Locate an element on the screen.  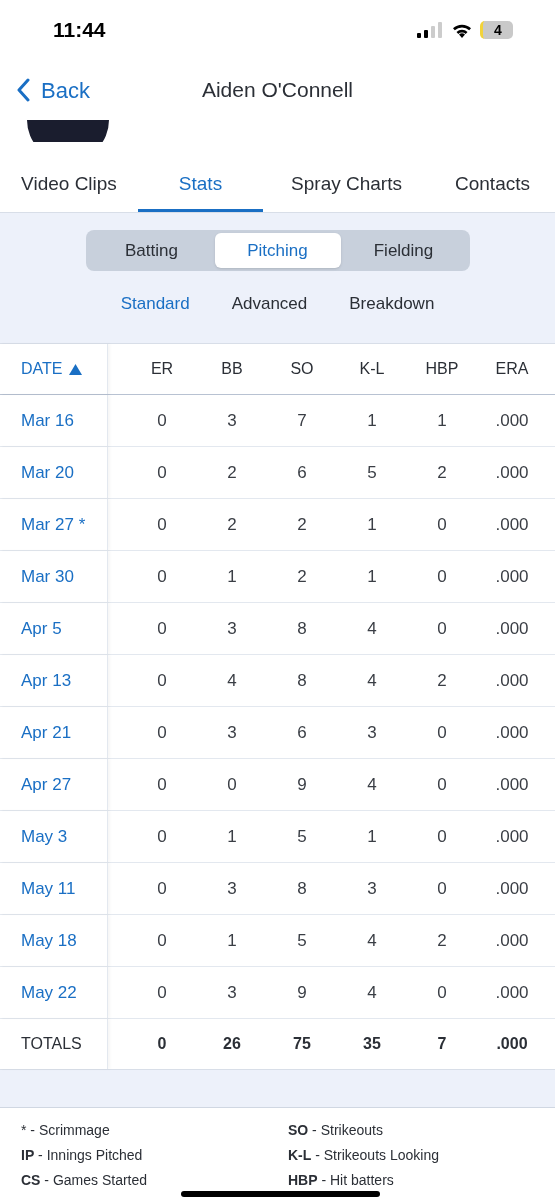
date-link: Apr 13 is located at coordinates (46, 680).